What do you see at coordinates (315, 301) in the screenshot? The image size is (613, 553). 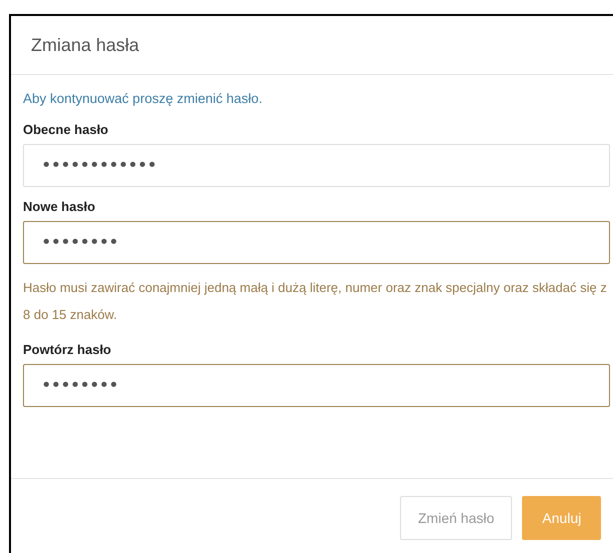 I see `password-hint: Hasło musi zawirać conajmniej jedną małą i dużą literę, numer oraz znak specjalny oraz składać się z 8 do 15 znaków.` at bounding box center [315, 301].